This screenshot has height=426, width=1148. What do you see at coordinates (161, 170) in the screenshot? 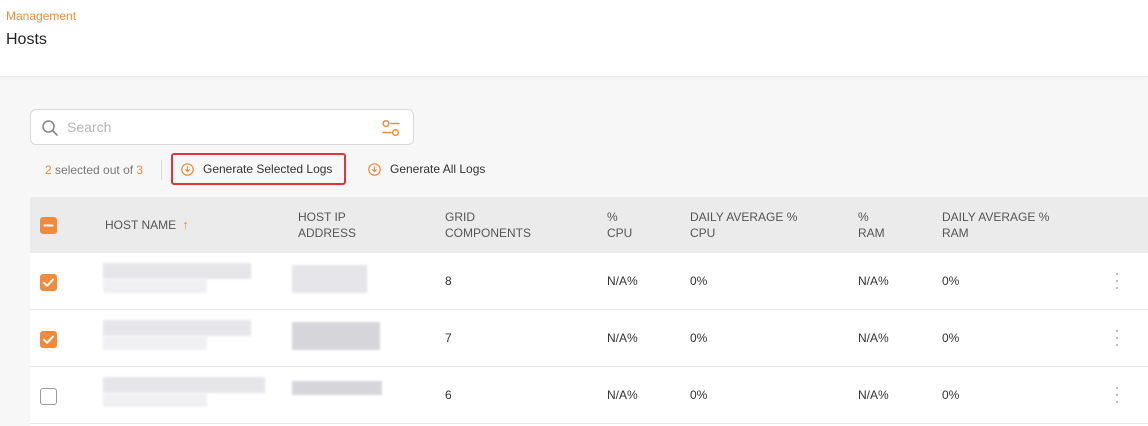
I see `divider` at bounding box center [161, 170].